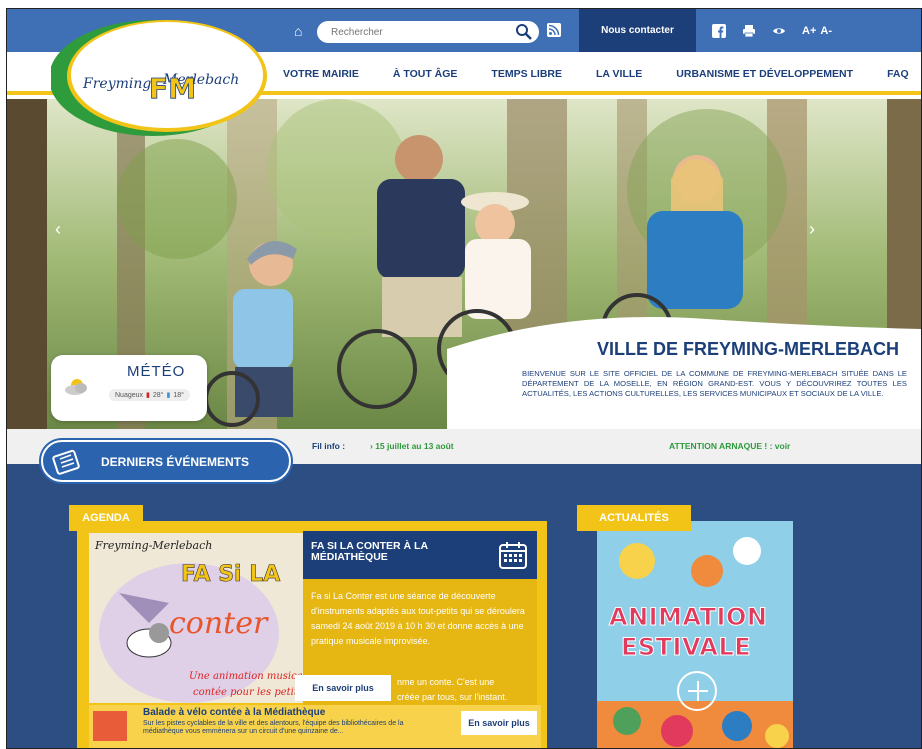 This screenshot has height=749, width=922. Describe the element at coordinates (248, 692) in the screenshot. I see `event-image-caption2: contée pour les petits` at that location.